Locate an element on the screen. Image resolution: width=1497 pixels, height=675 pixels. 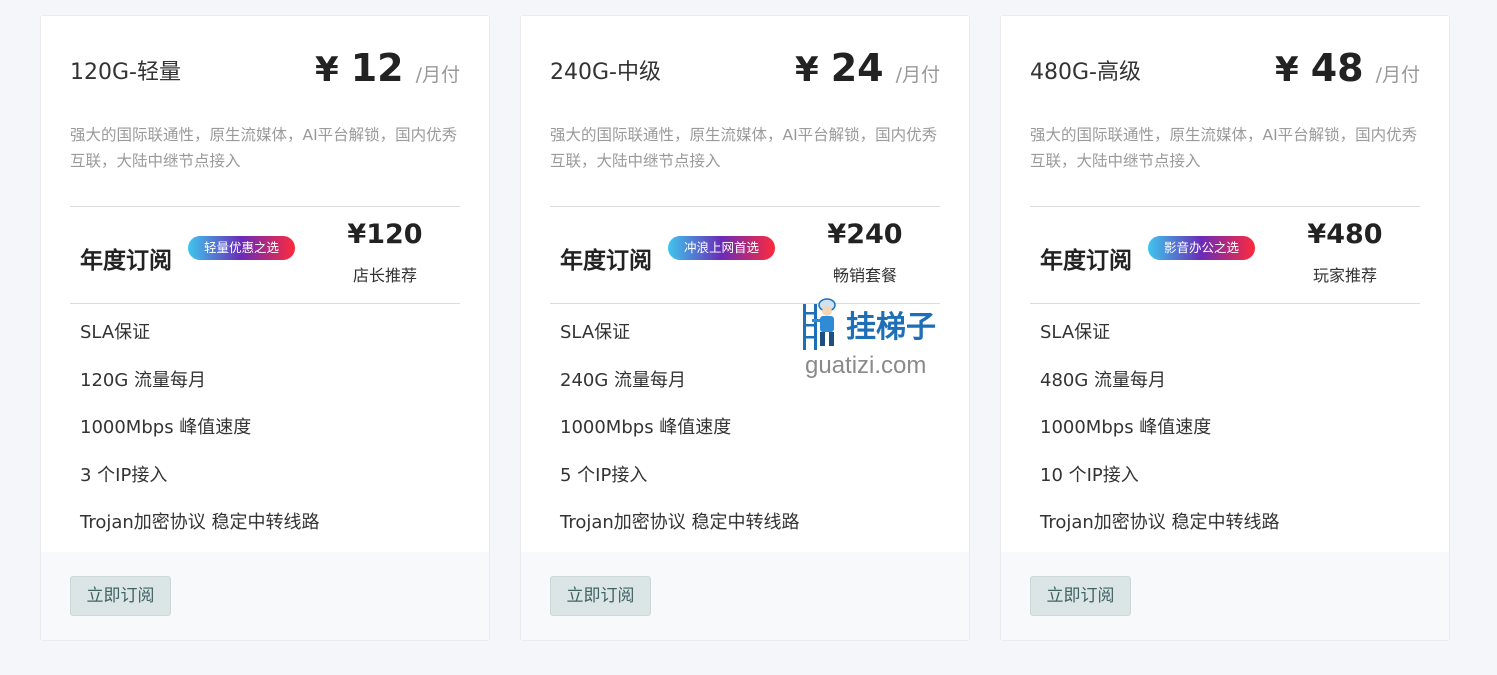
feature-item: 120G 流量每月 is located at coordinates (143, 380).